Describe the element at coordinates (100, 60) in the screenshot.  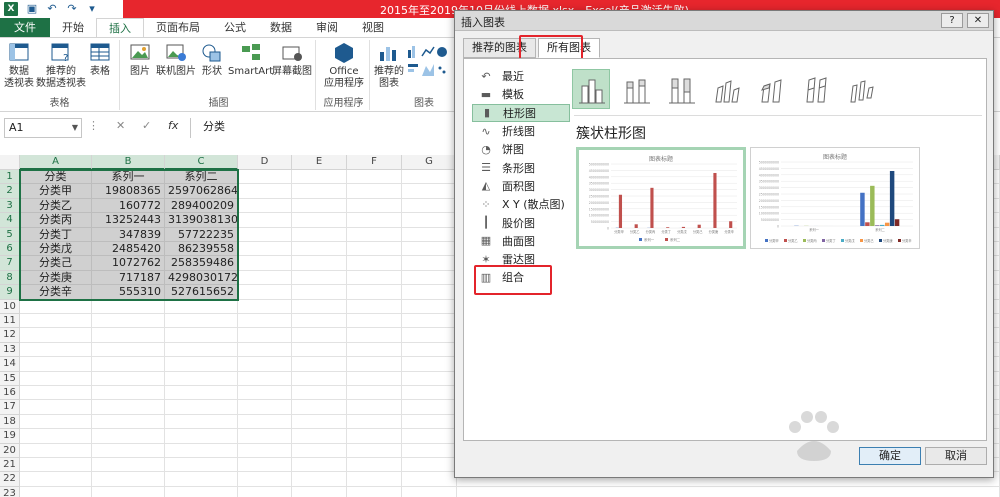
I see `table-button: 表格` at that location.